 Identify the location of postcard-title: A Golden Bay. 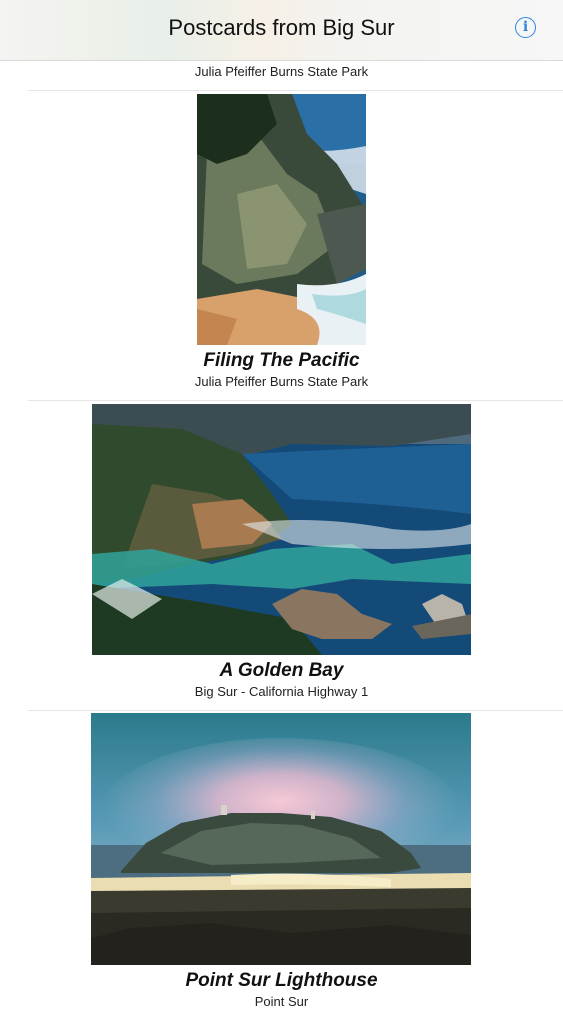
(281, 670).